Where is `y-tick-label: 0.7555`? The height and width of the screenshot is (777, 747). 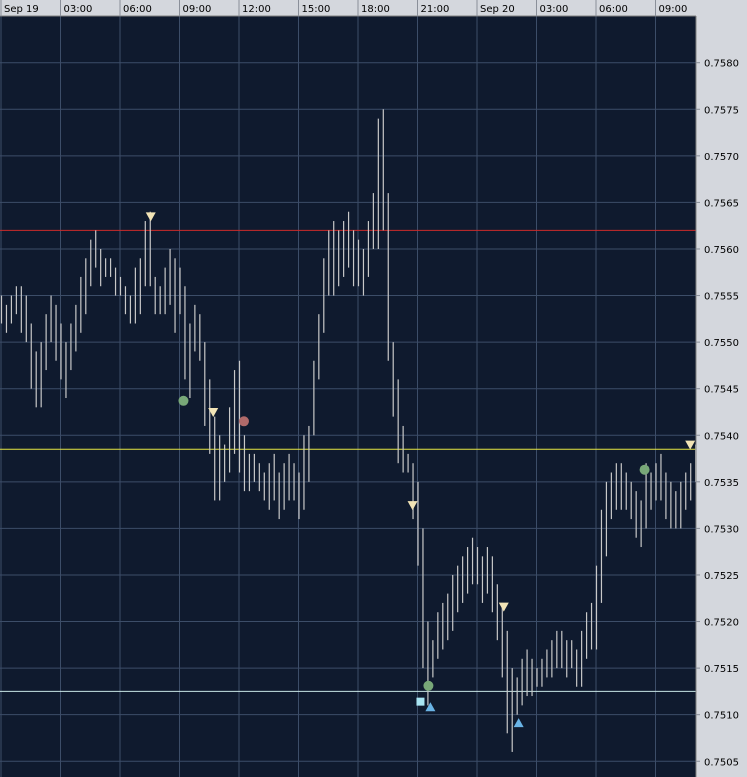 y-tick-label: 0.7555 is located at coordinates (721, 297).